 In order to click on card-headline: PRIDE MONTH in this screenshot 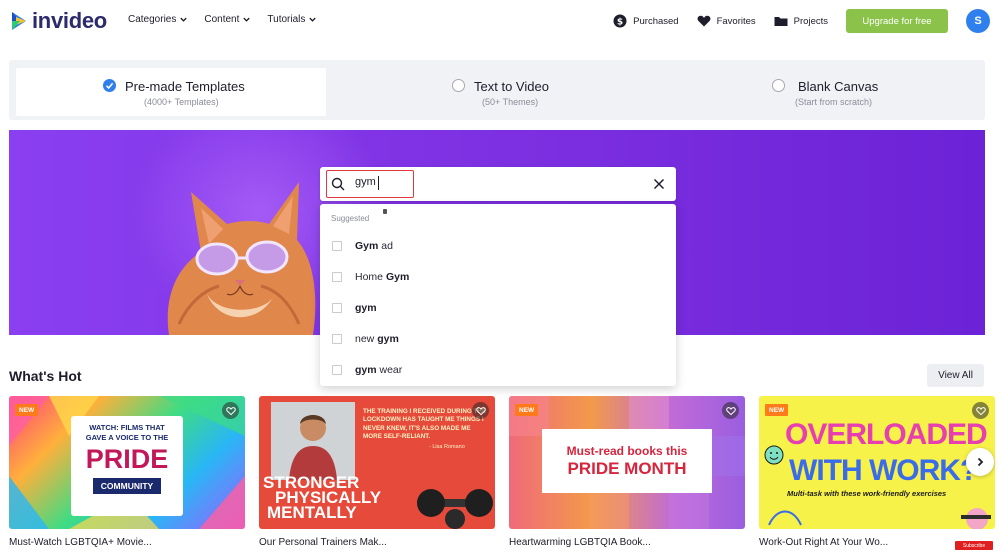, I will do `click(627, 468)`.